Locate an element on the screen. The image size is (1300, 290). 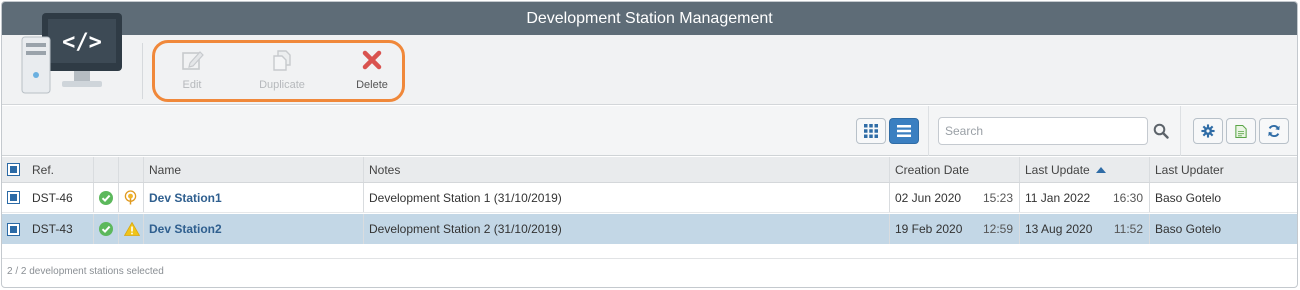
update-date: 11 Jan 2022 is located at coordinates (1058, 197).